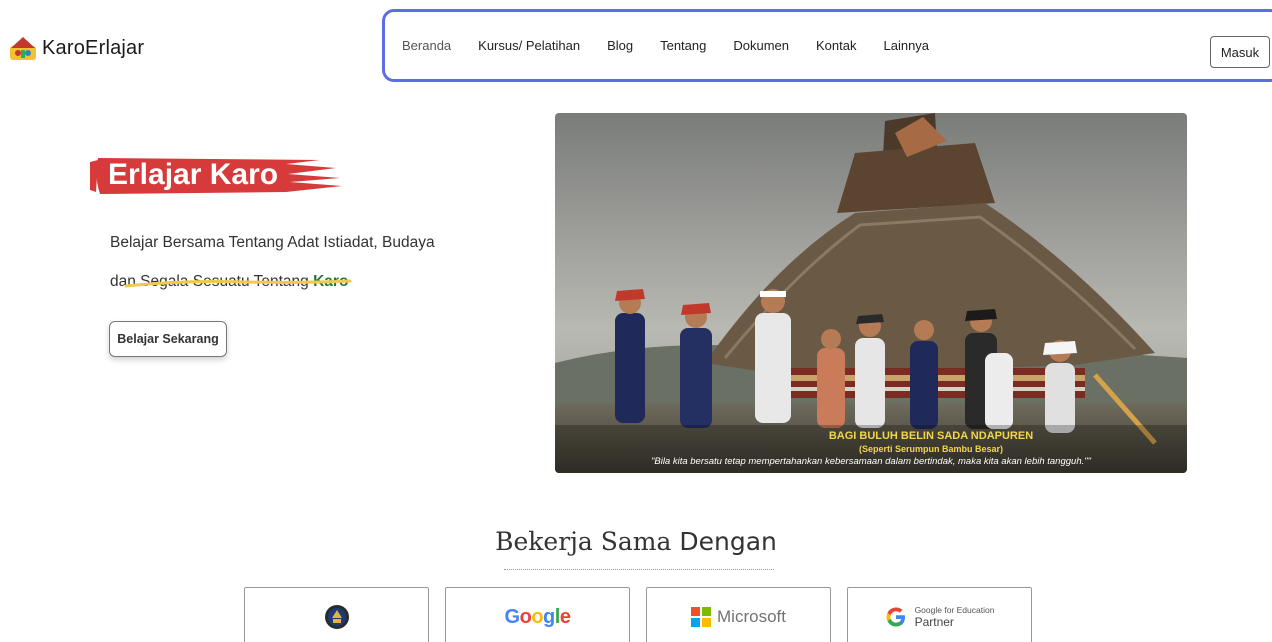  What do you see at coordinates (761, 45) in the screenshot?
I see `nav-dokumen: Dokumen` at bounding box center [761, 45].